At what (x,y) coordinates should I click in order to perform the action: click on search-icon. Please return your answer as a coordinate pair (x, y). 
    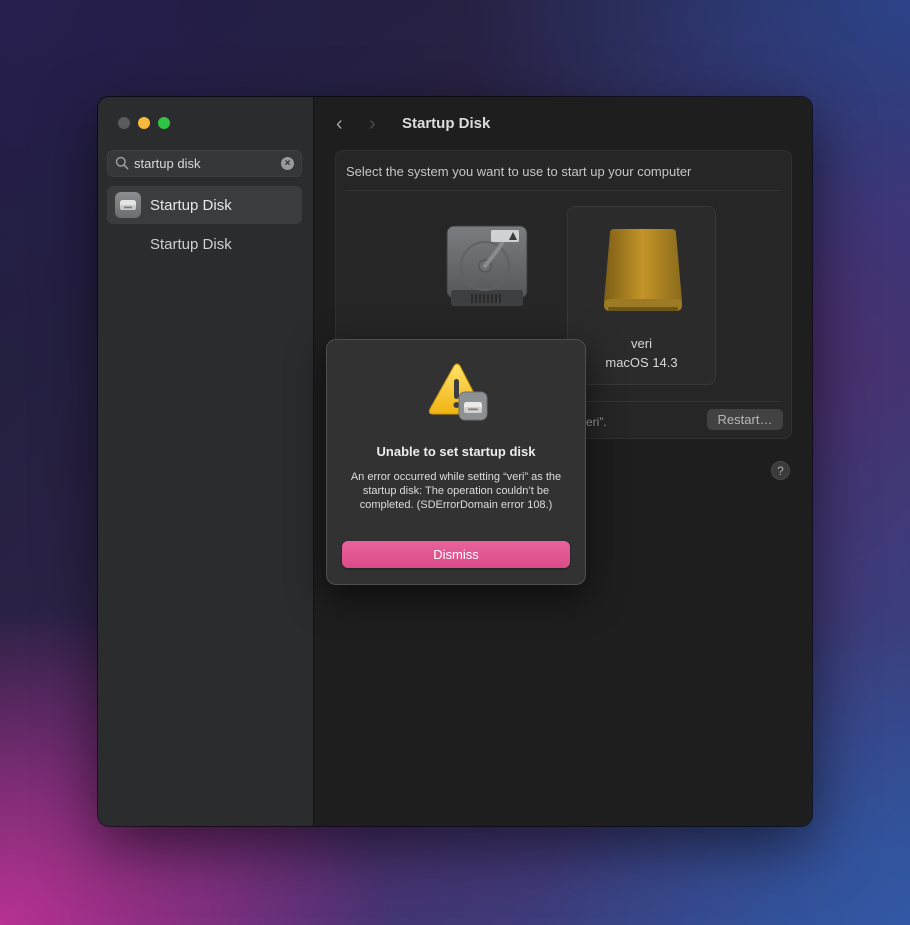
    Looking at the image, I should click on (122, 163).